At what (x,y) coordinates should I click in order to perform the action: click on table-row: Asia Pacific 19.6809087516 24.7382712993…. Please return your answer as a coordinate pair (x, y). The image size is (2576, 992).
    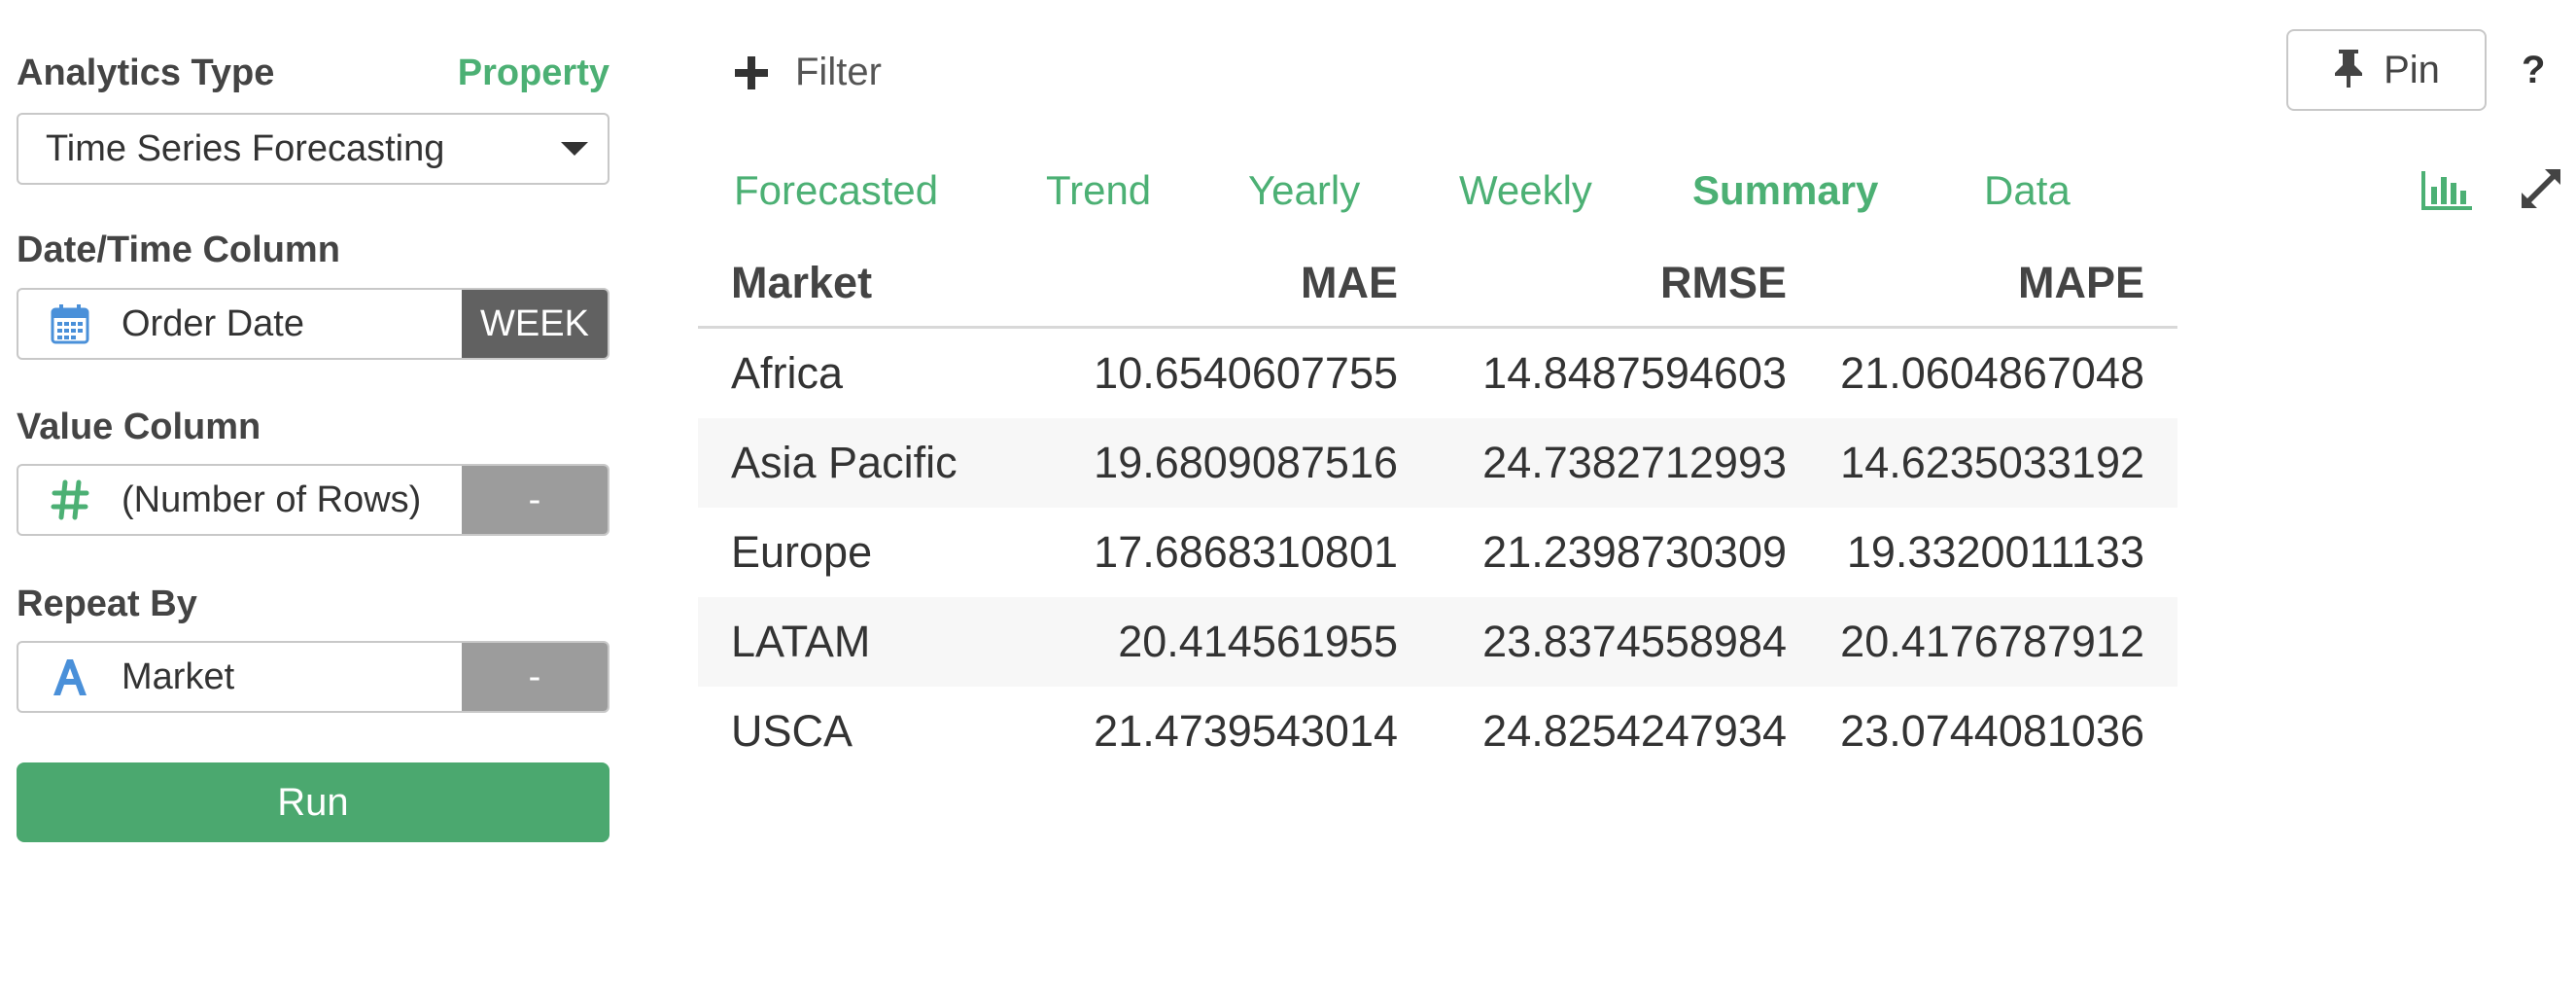
    Looking at the image, I should click on (1437, 463).